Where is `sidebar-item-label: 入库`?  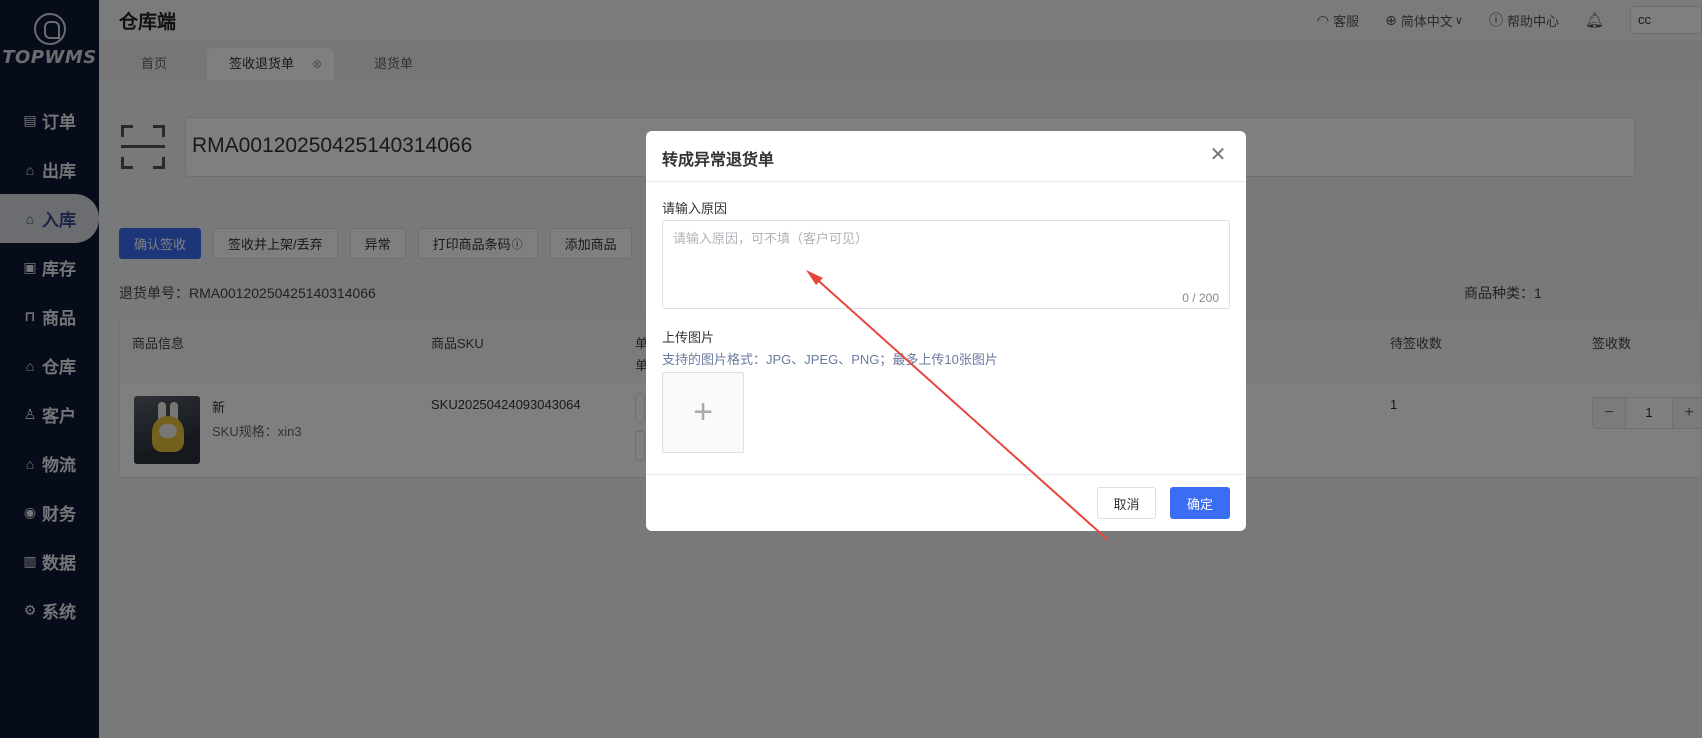 sidebar-item-label: 入库 is located at coordinates (59, 220).